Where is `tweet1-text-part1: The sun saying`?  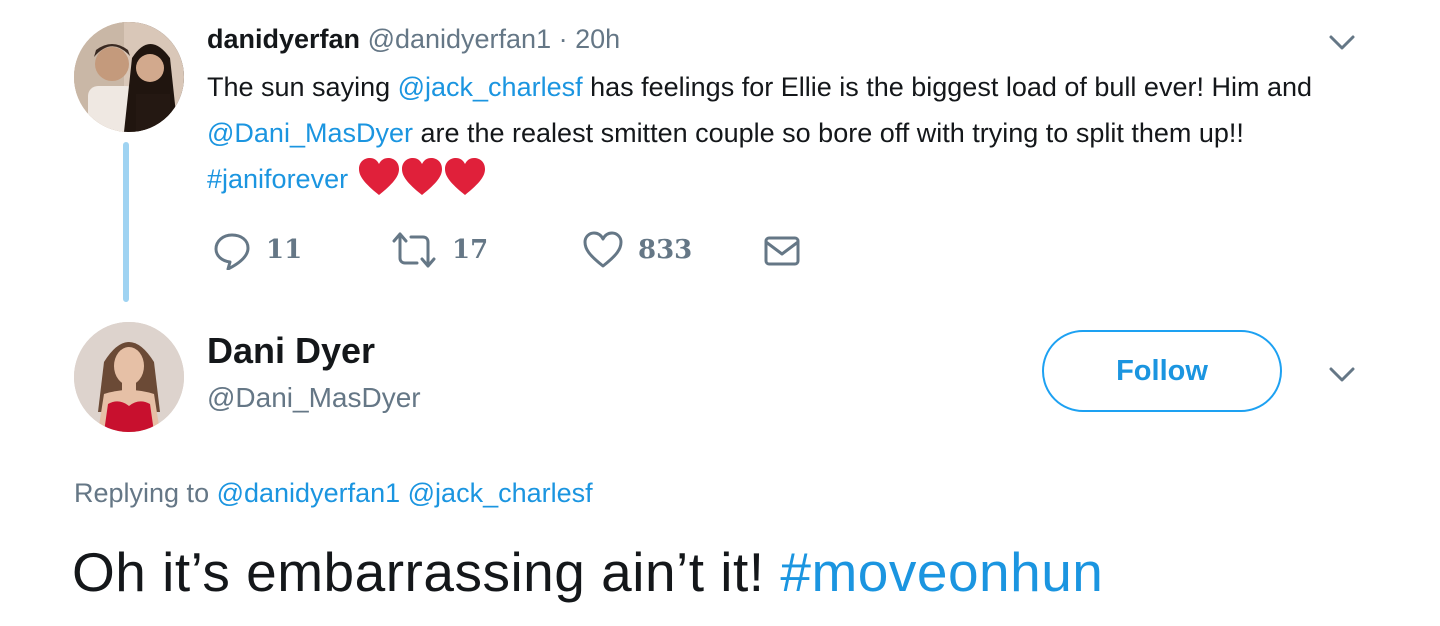 tweet1-text-part1: The sun saying is located at coordinates (302, 87).